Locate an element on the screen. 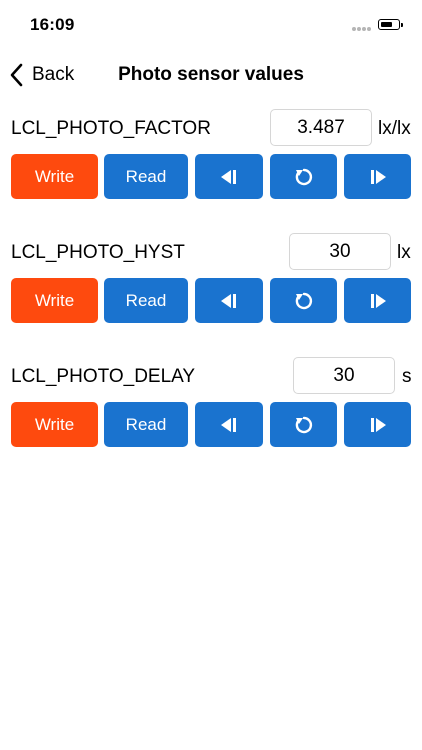 The width and height of the screenshot is (422, 750). battery-tip is located at coordinates (402, 25).